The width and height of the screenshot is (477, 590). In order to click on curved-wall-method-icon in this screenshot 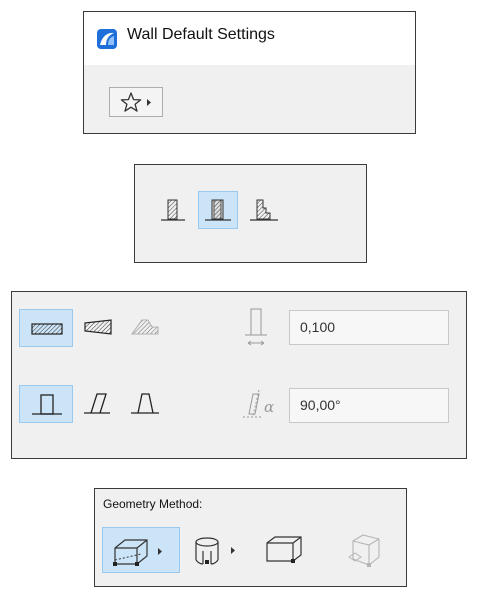, I will do `click(207, 551)`.